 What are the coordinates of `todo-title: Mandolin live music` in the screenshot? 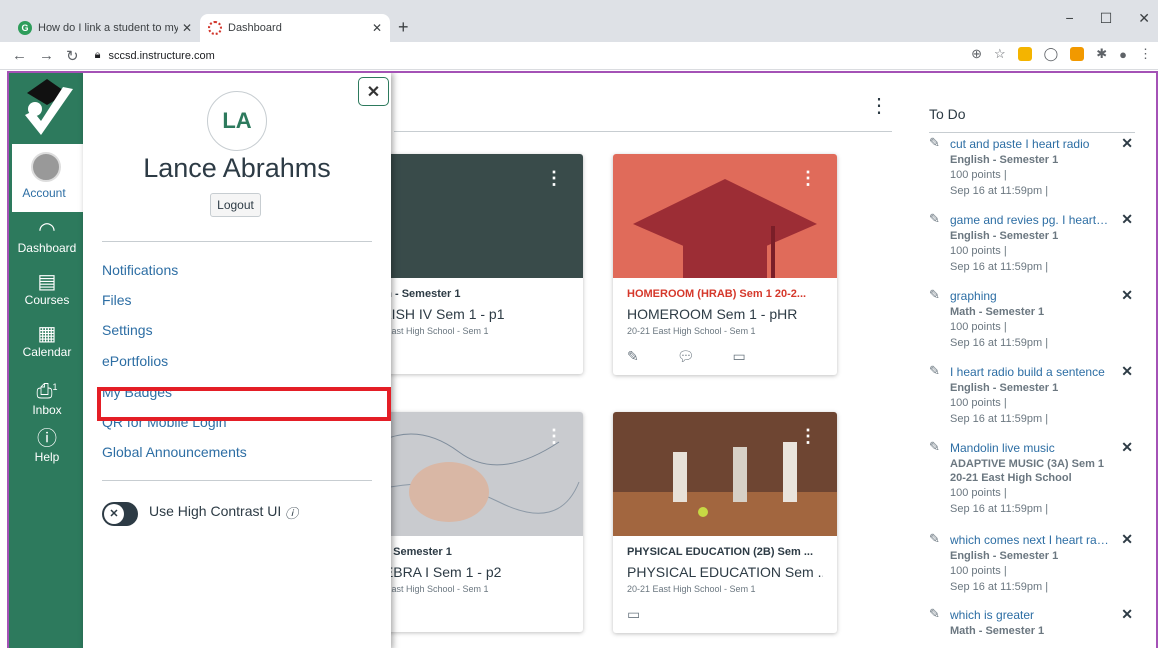 It's located at (1030, 448).